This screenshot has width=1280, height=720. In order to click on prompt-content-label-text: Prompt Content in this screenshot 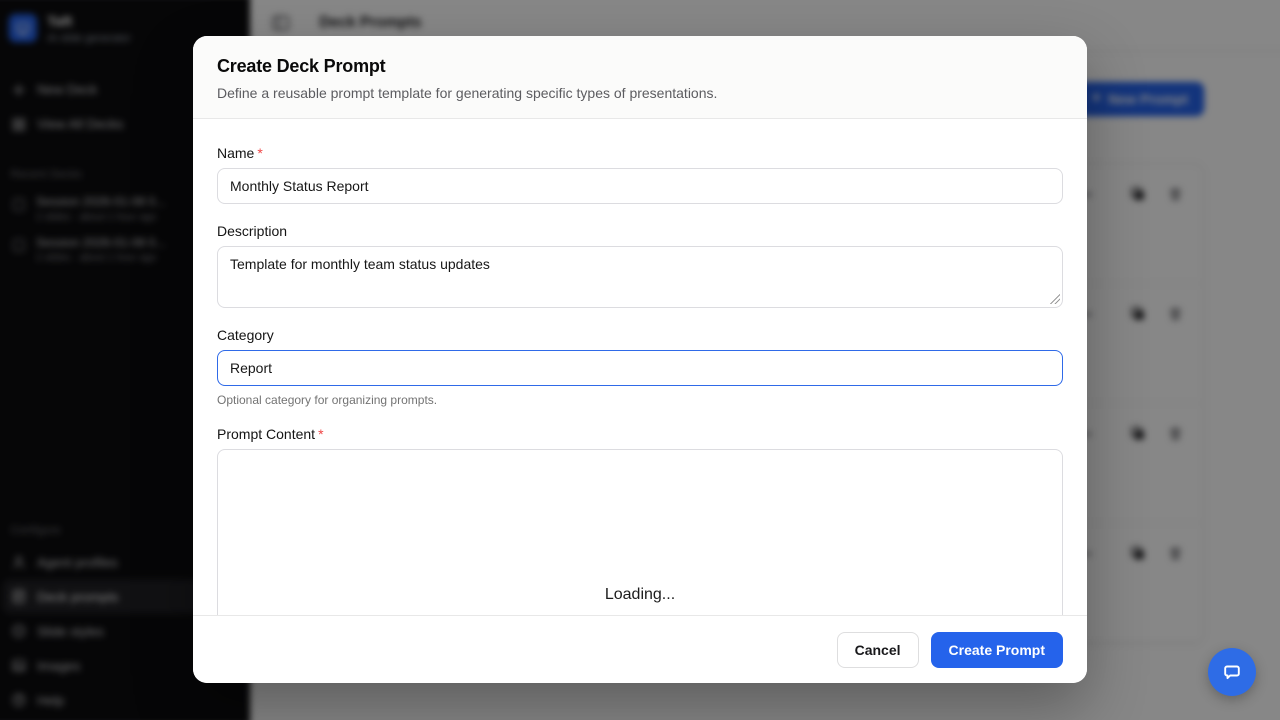, I will do `click(266, 434)`.